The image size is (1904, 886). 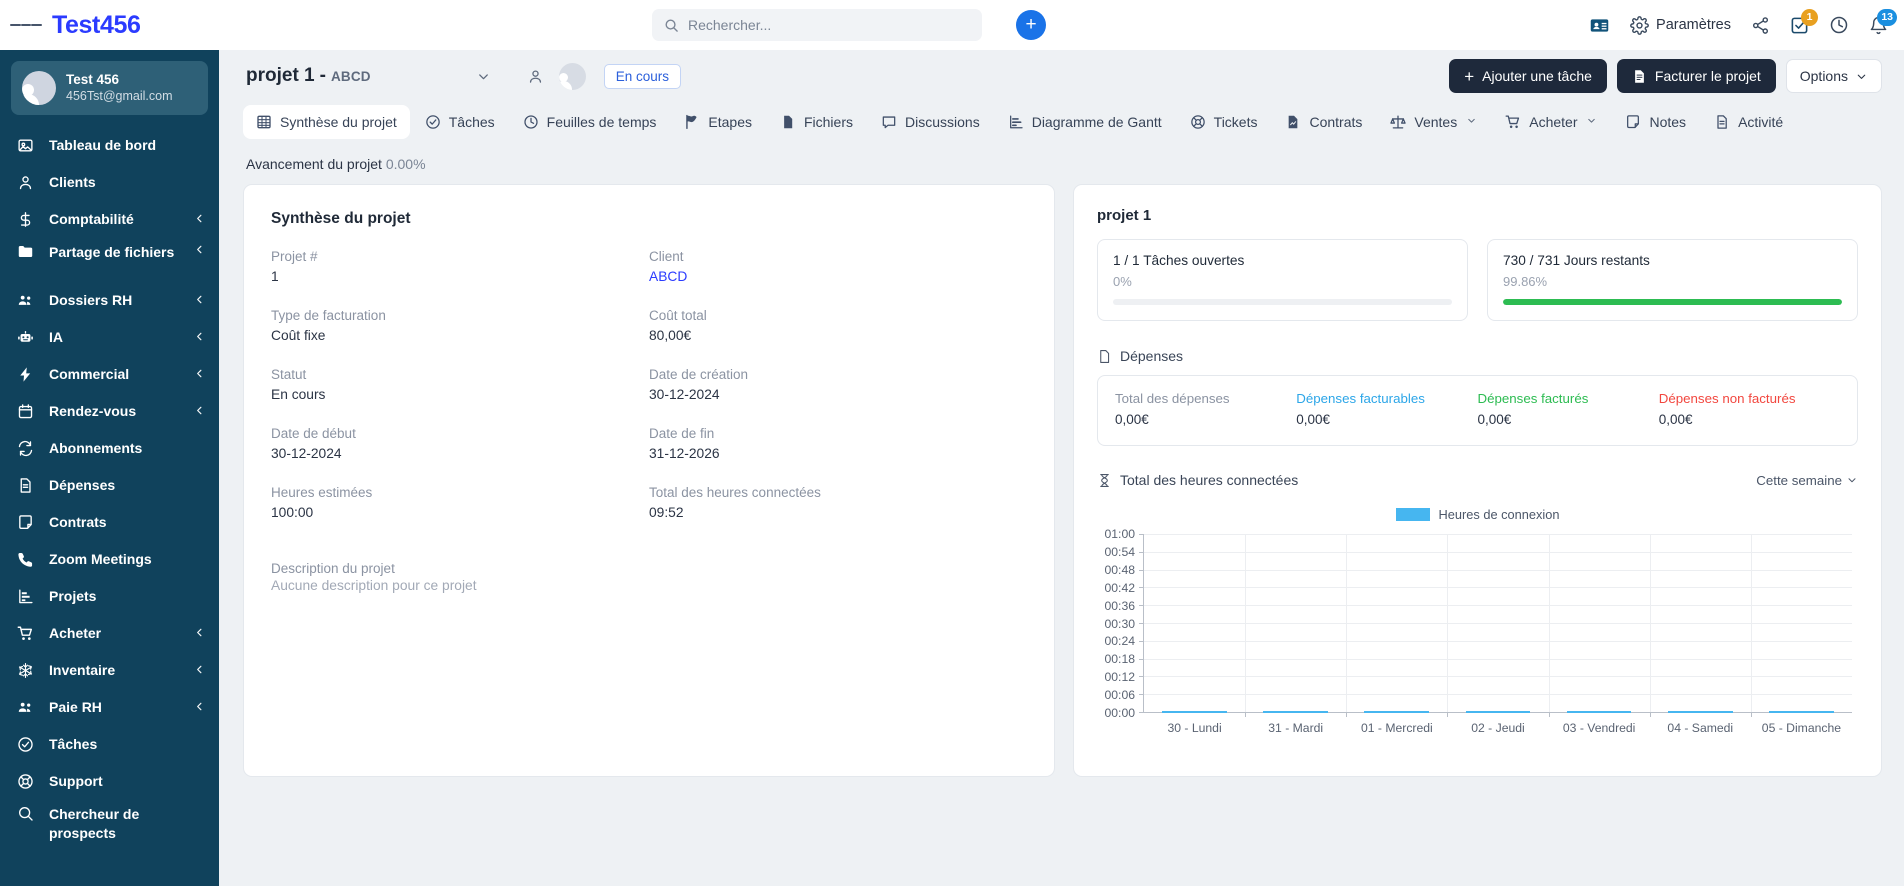 What do you see at coordinates (1833, 76) in the screenshot?
I see `options-button: Options` at bounding box center [1833, 76].